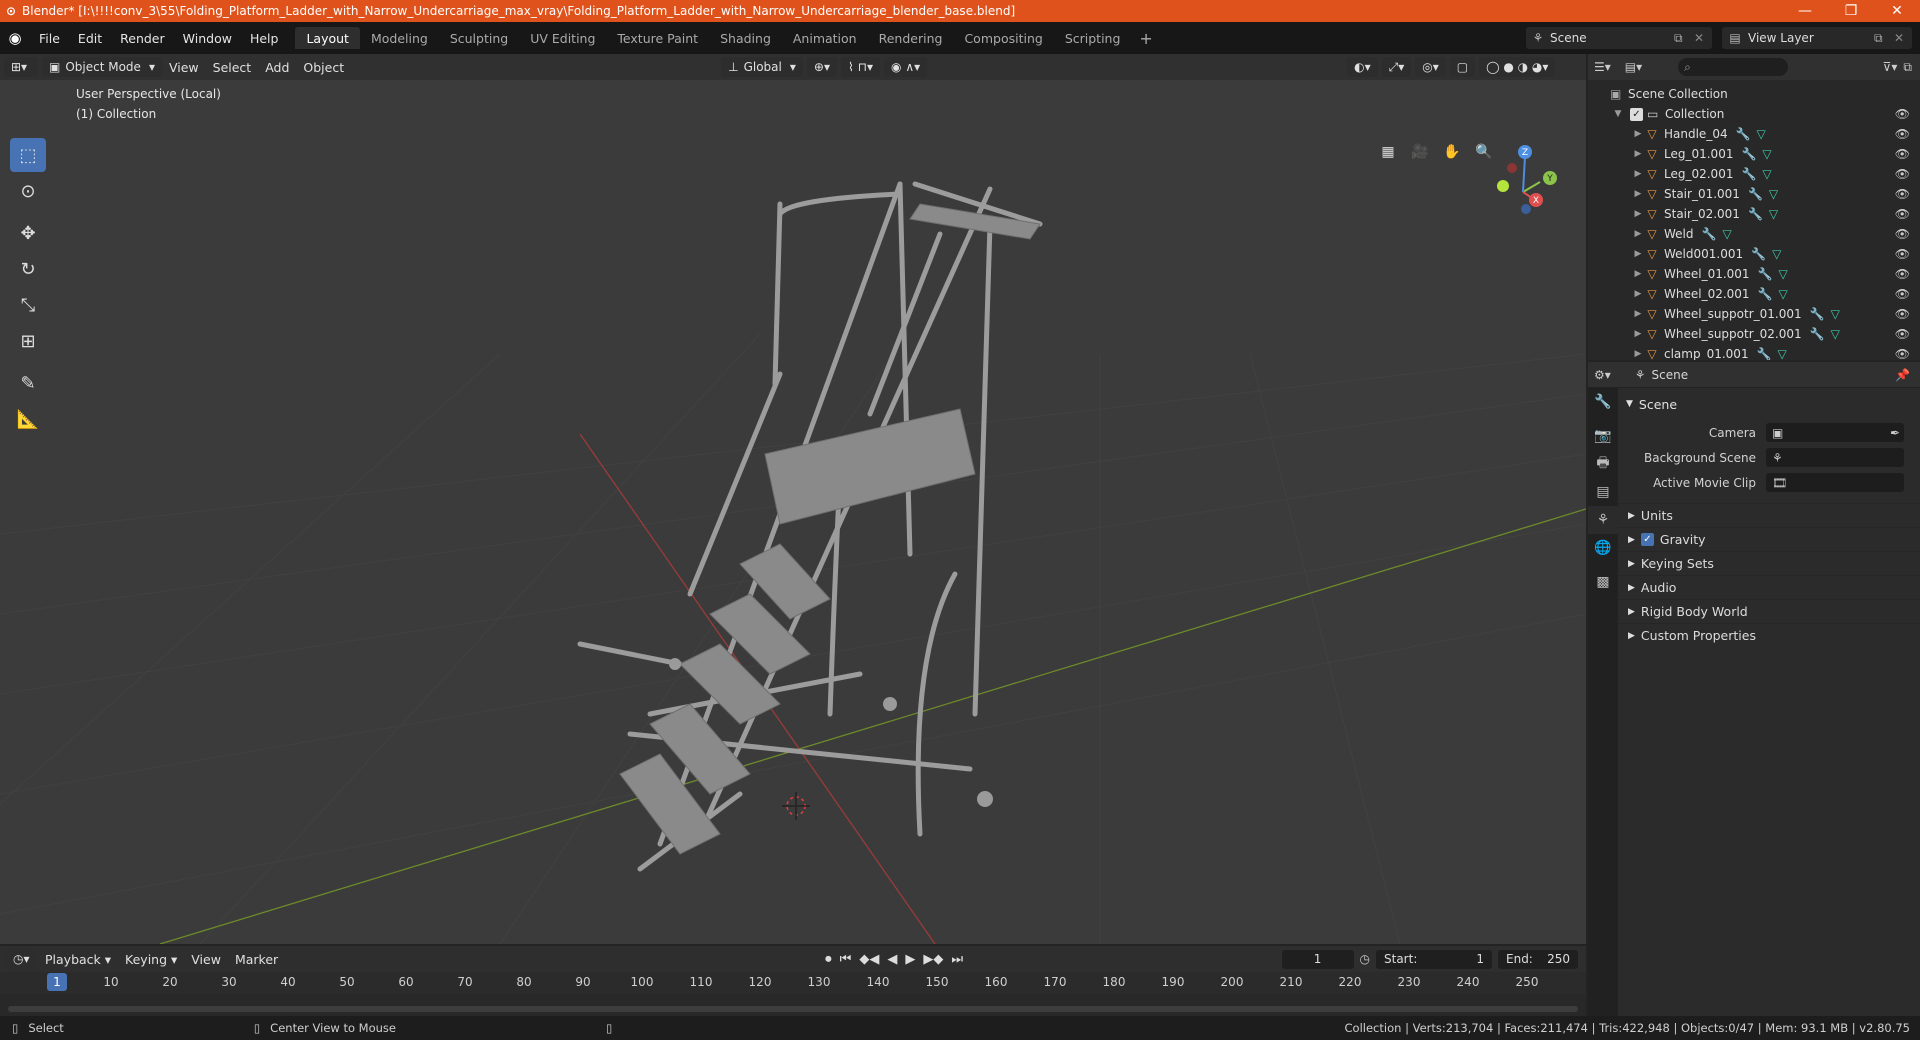 The image size is (1920, 1040). I want to click on delete-view-layer-icon: ✕, so click(1903, 38).